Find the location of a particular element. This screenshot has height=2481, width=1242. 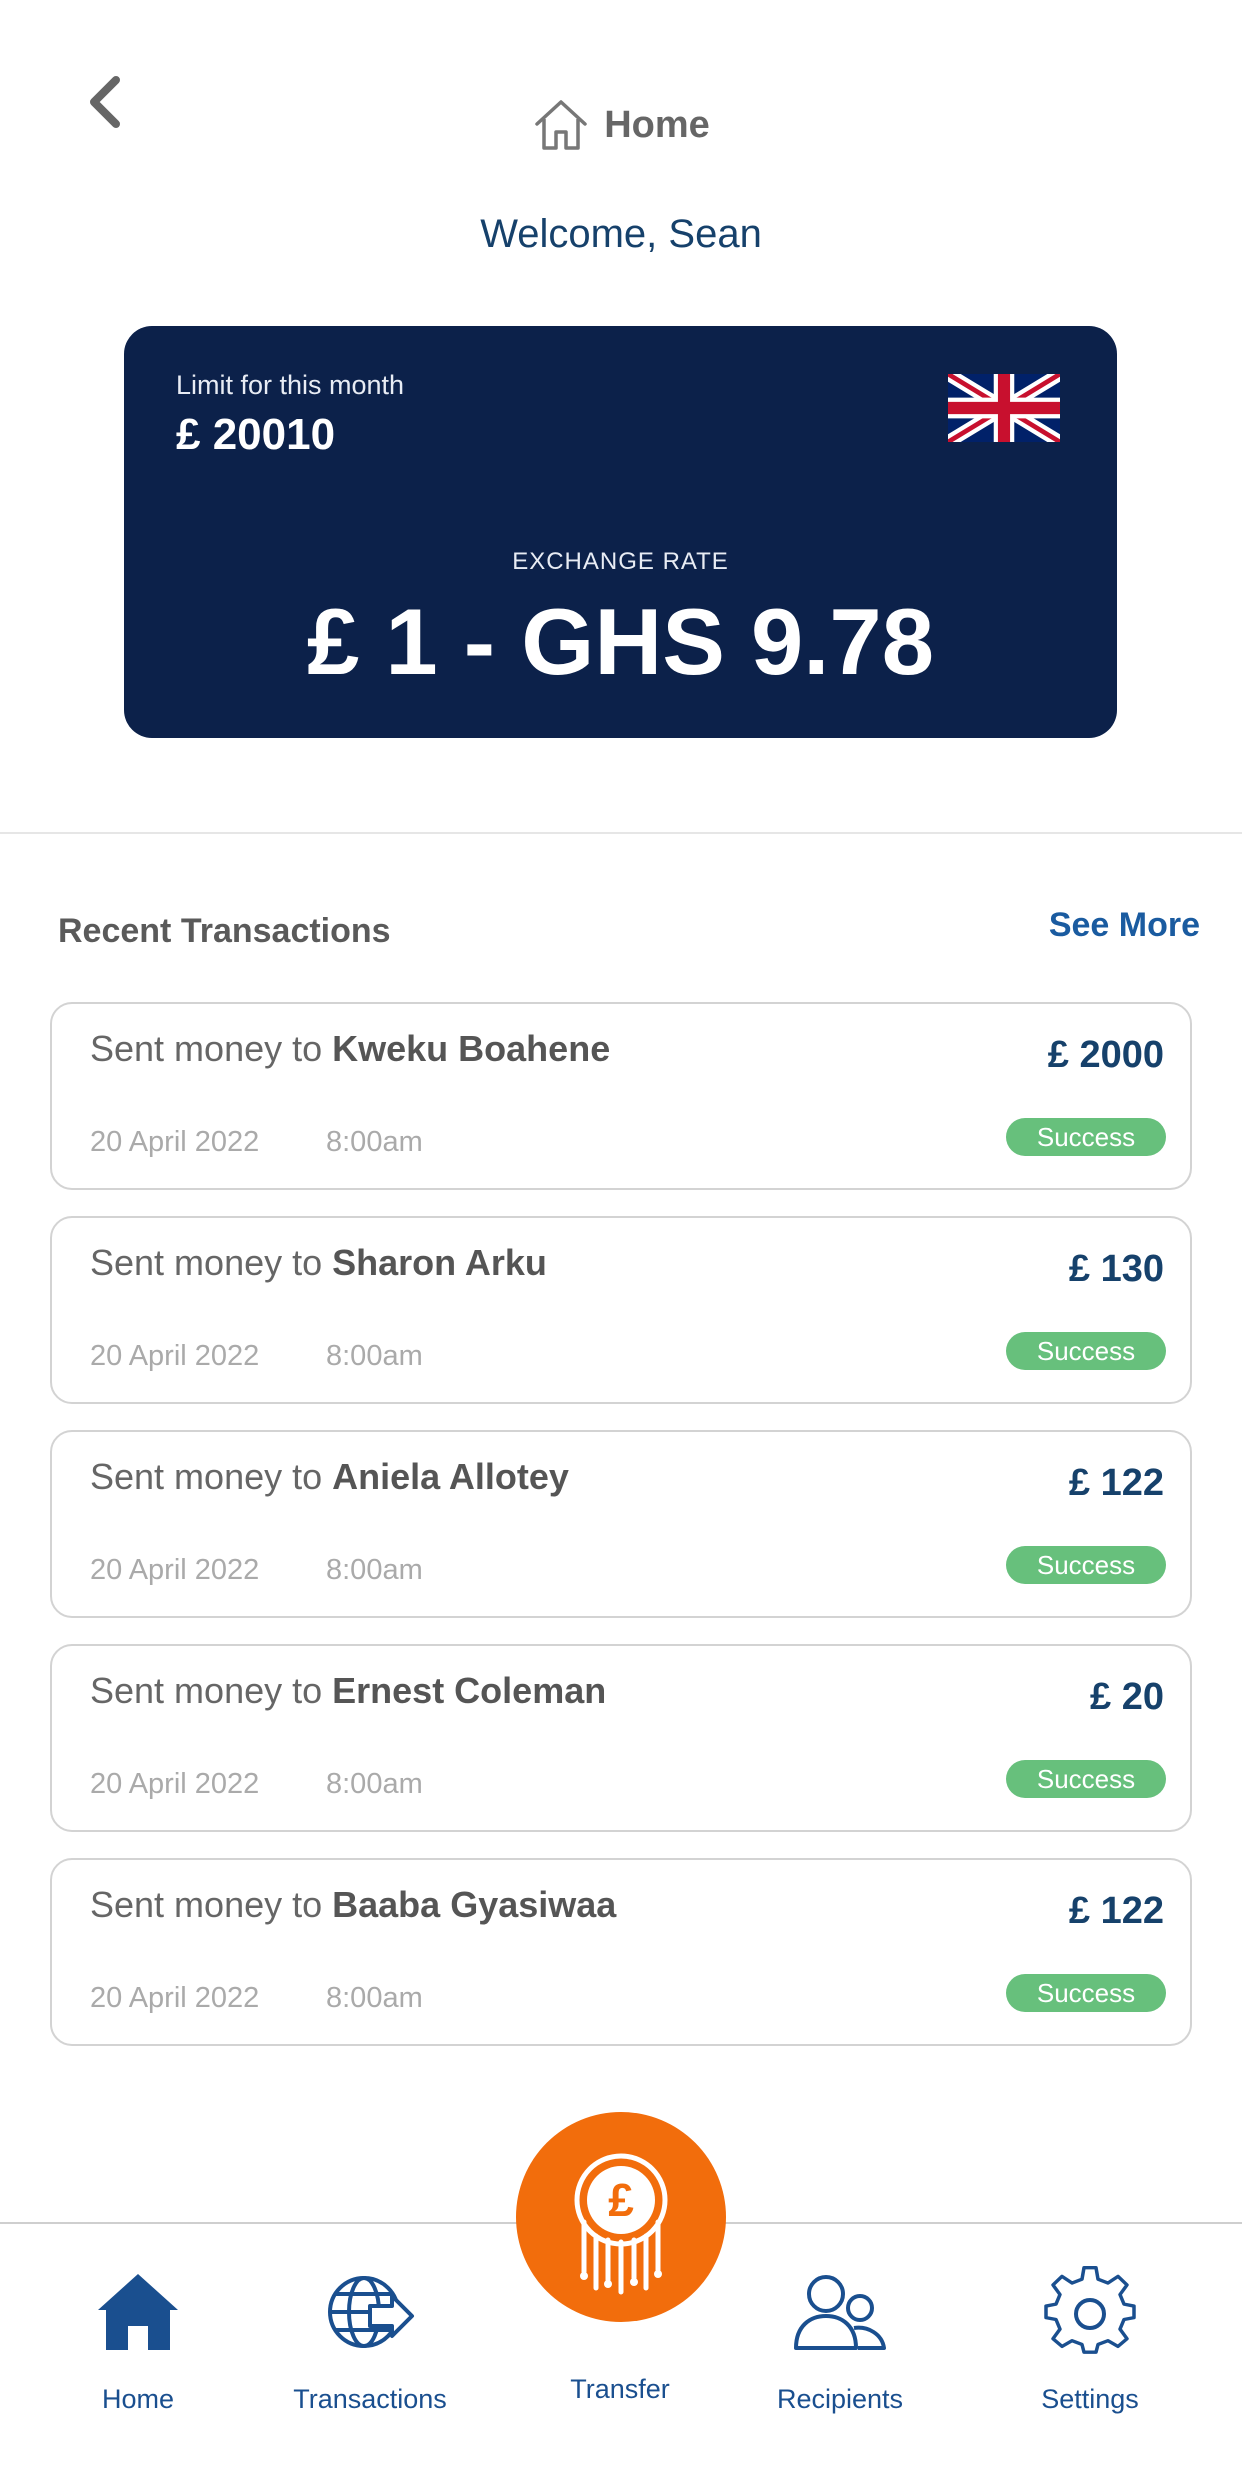

page-header: Home is located at coordinates (621, 125).